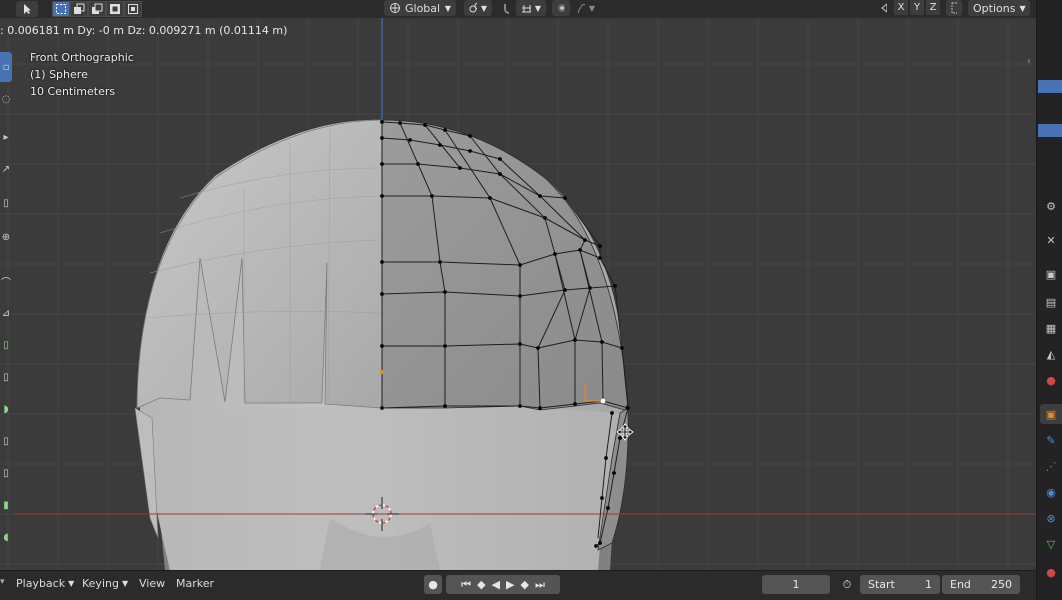  I want to click on play-reverse-icon: ◀, so click(496, 584).